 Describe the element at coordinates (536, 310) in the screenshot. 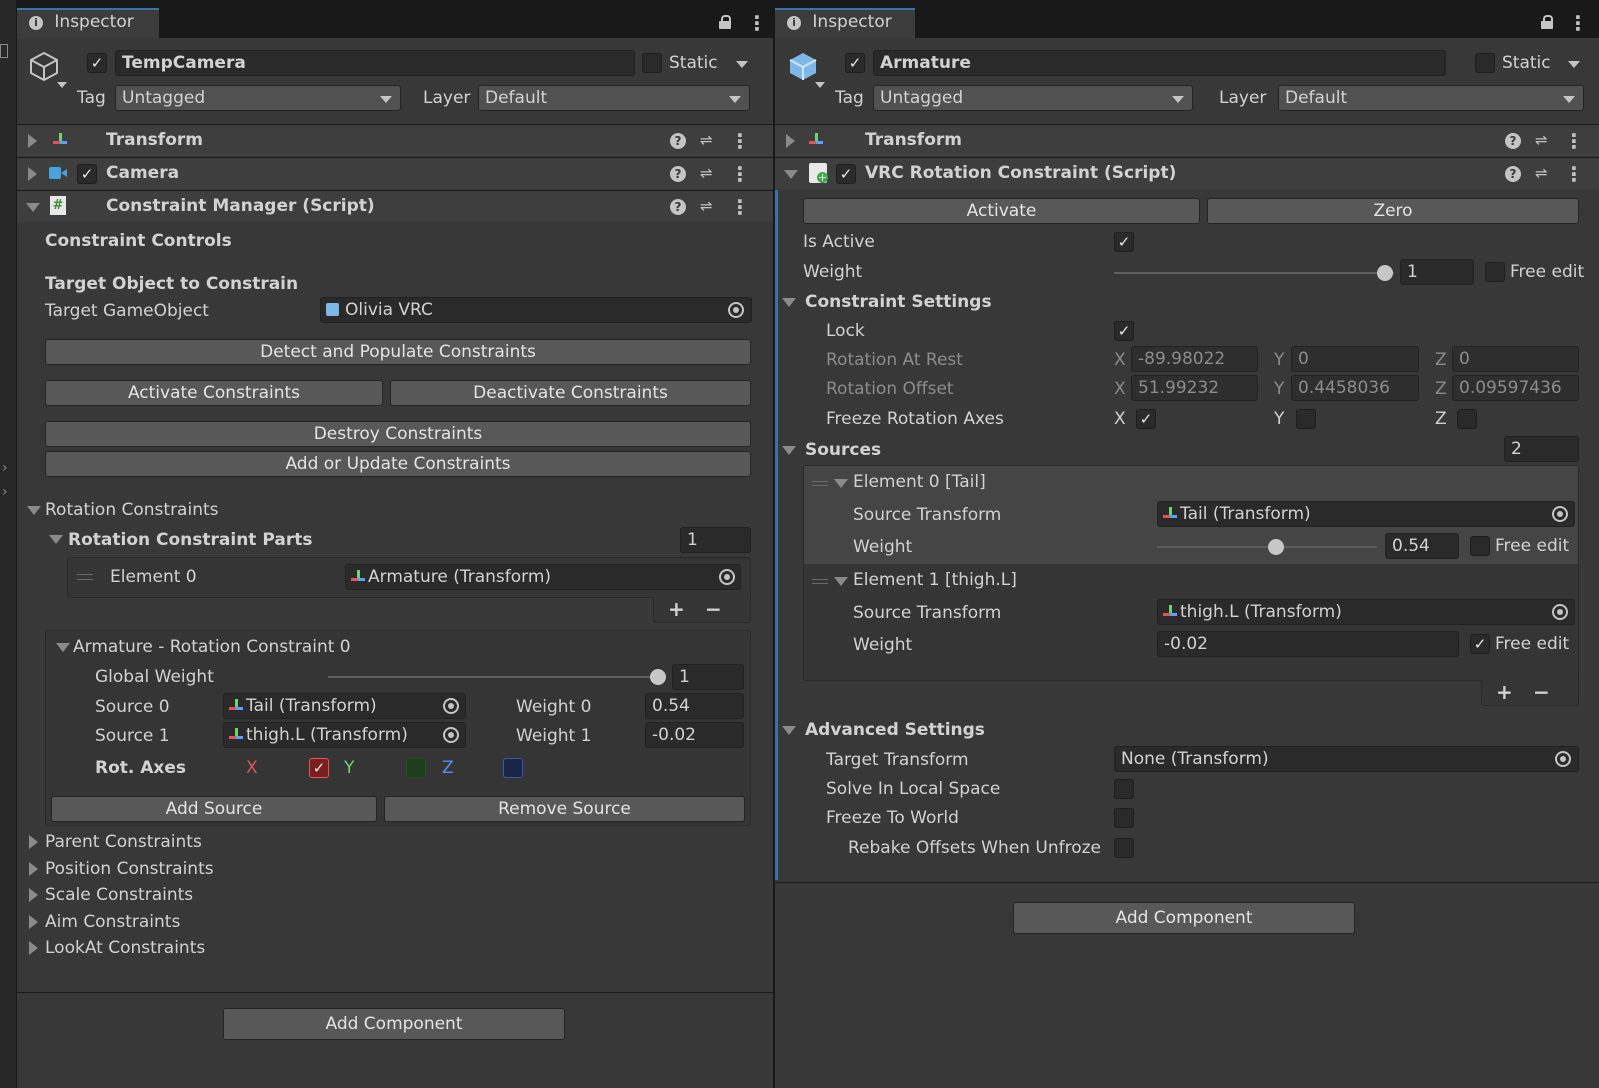

I see `target-gameobject-field: Olivia VRC` at that location.